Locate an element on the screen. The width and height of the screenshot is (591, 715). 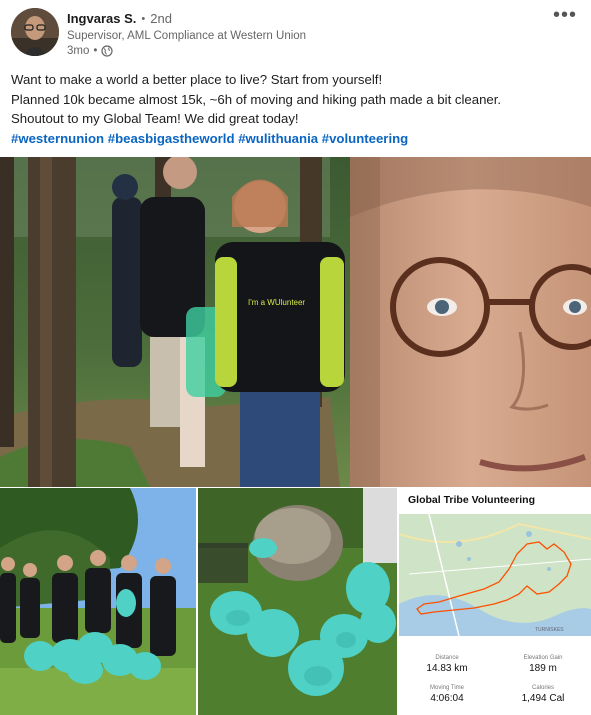
hashtag-link: #westernunion is located at coordinates (57, 138).